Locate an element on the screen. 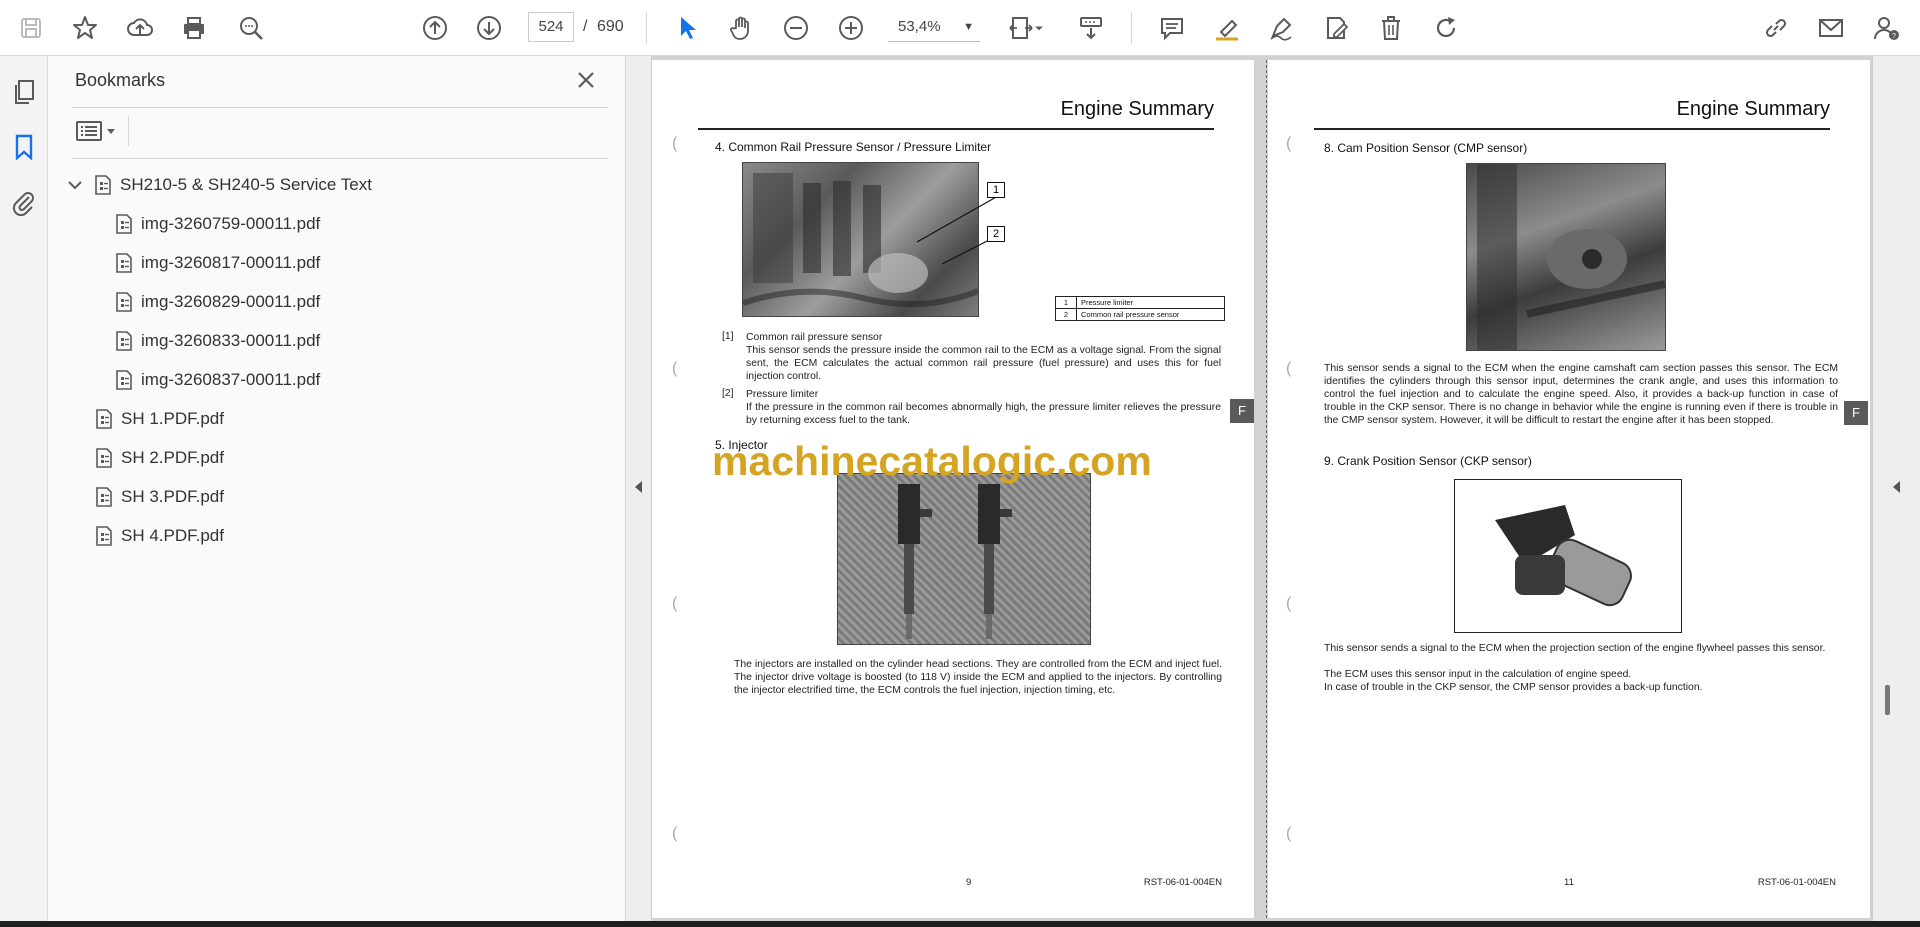 The height and width of the screenshot is (927, 1920). section-tab-f: F is located at coordinates (1856, 413).